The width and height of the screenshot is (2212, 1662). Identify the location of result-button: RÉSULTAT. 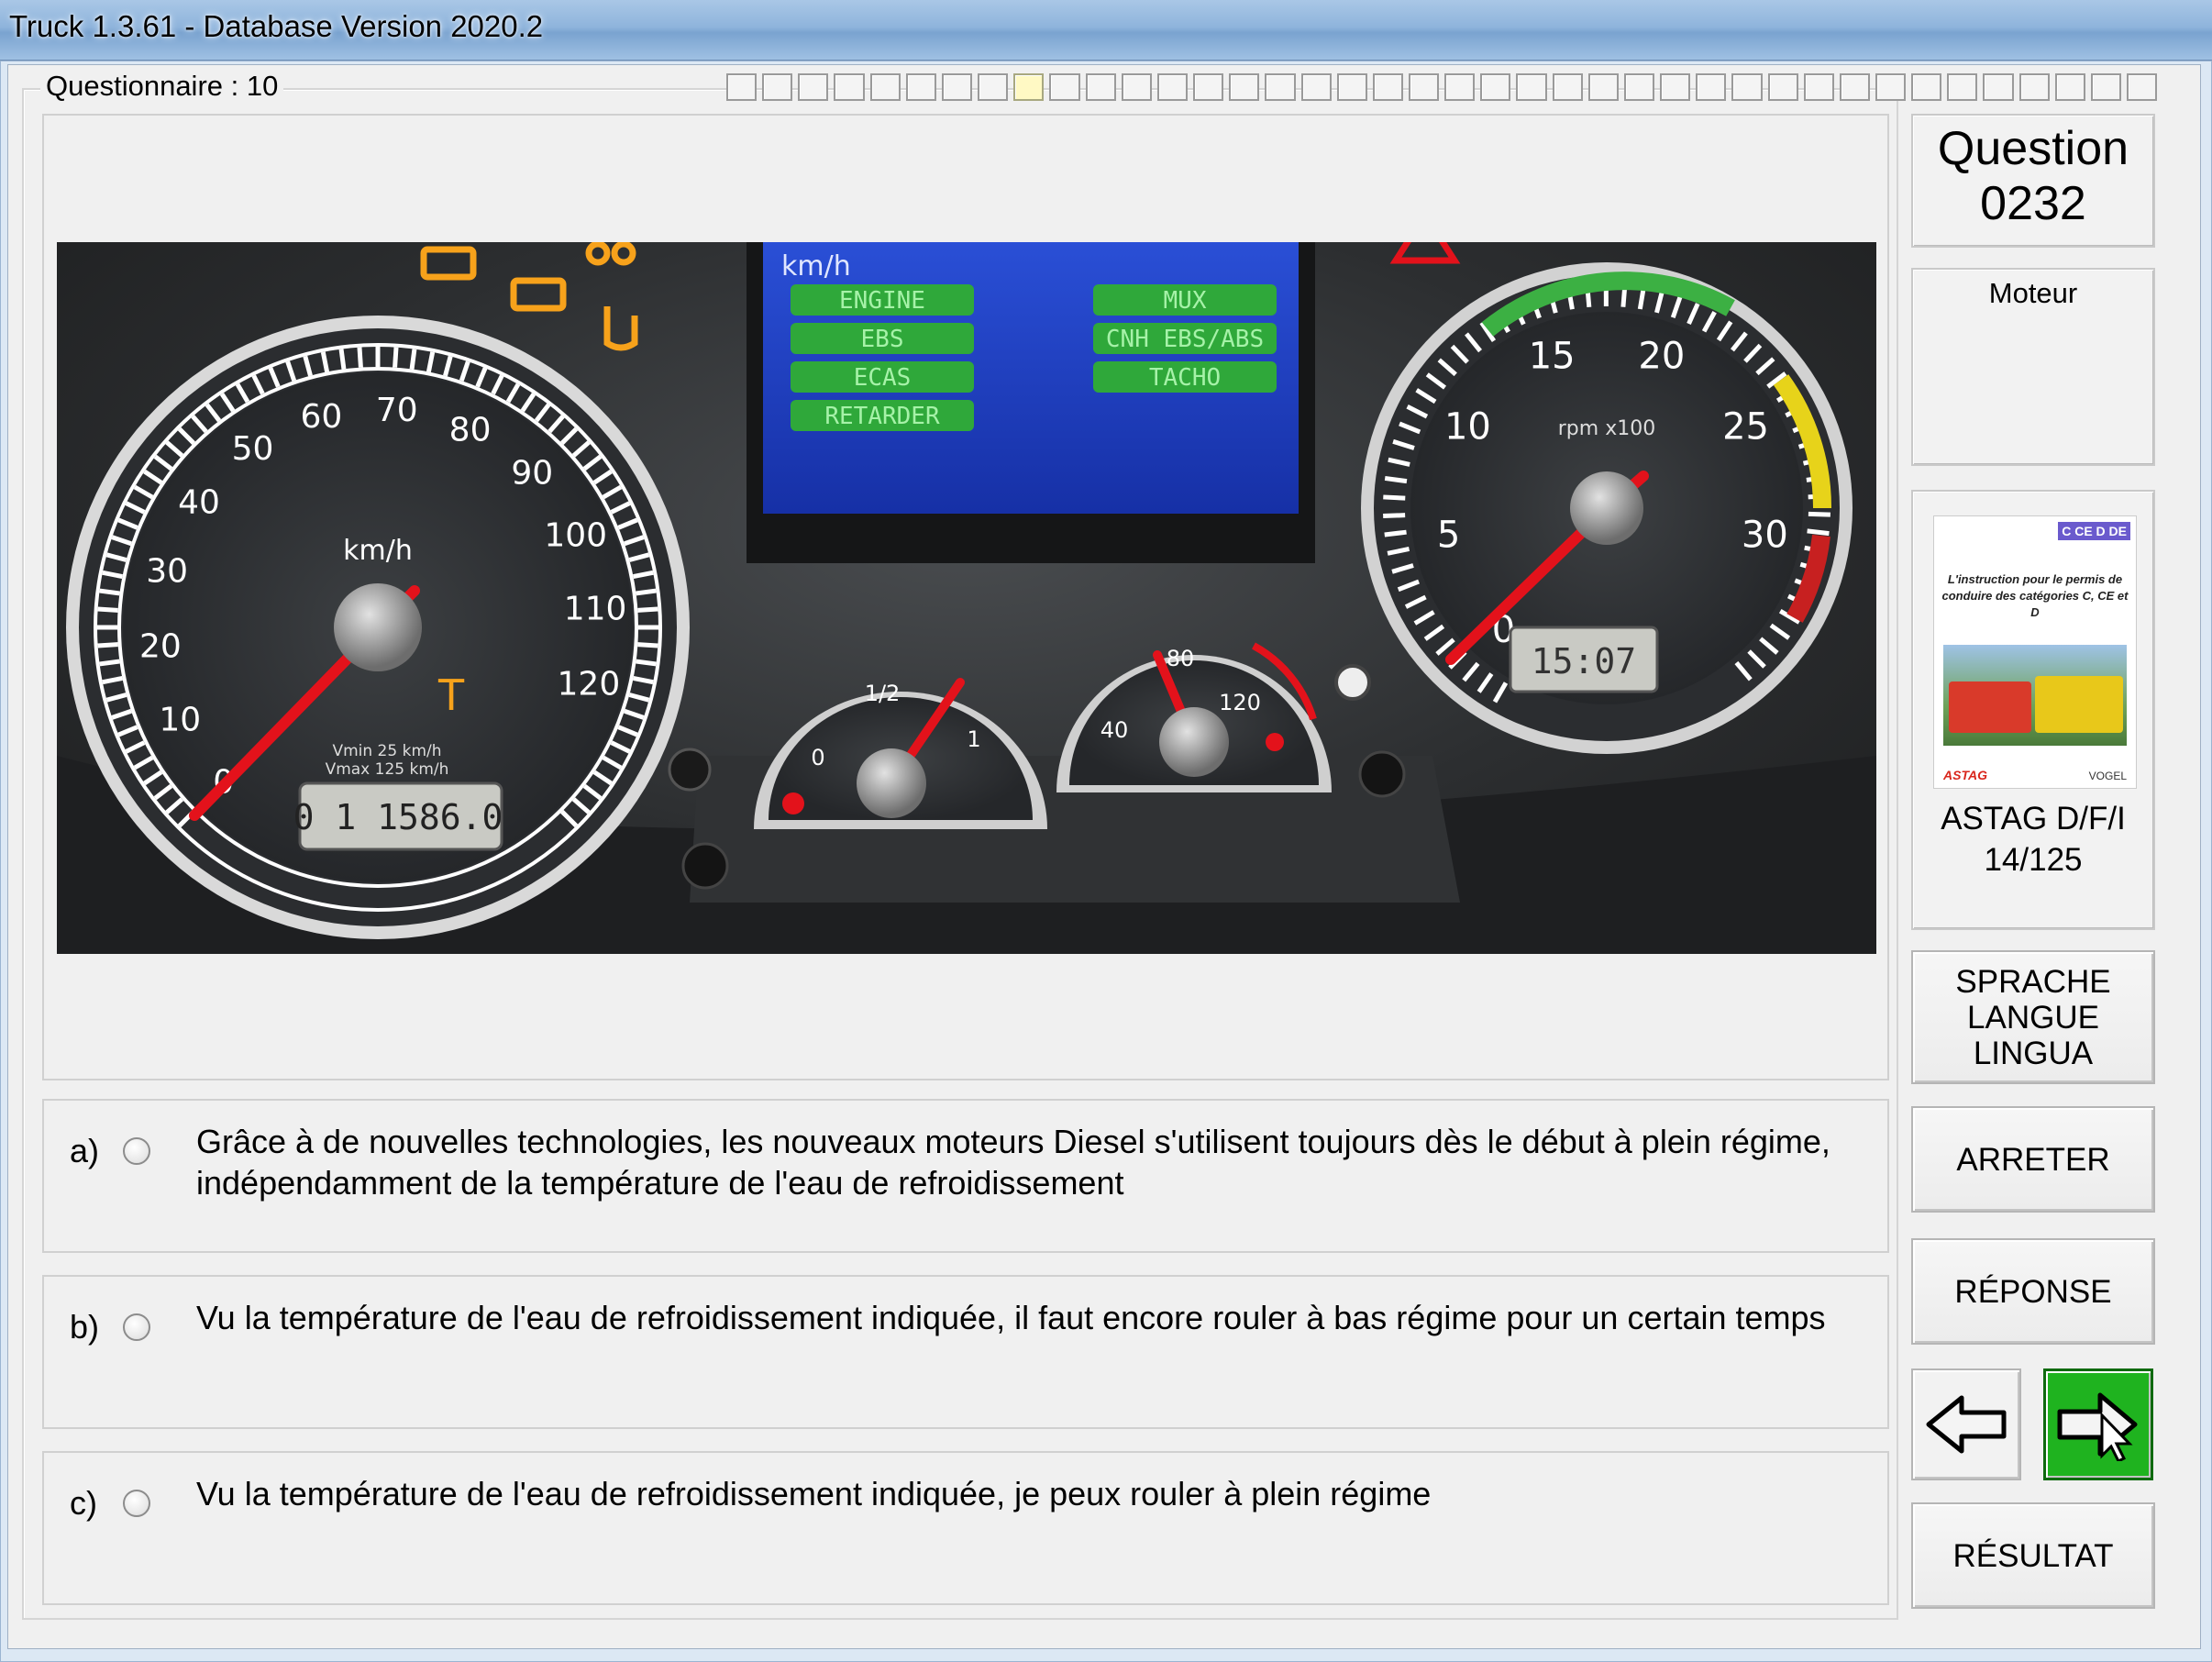
(2033, 1555).